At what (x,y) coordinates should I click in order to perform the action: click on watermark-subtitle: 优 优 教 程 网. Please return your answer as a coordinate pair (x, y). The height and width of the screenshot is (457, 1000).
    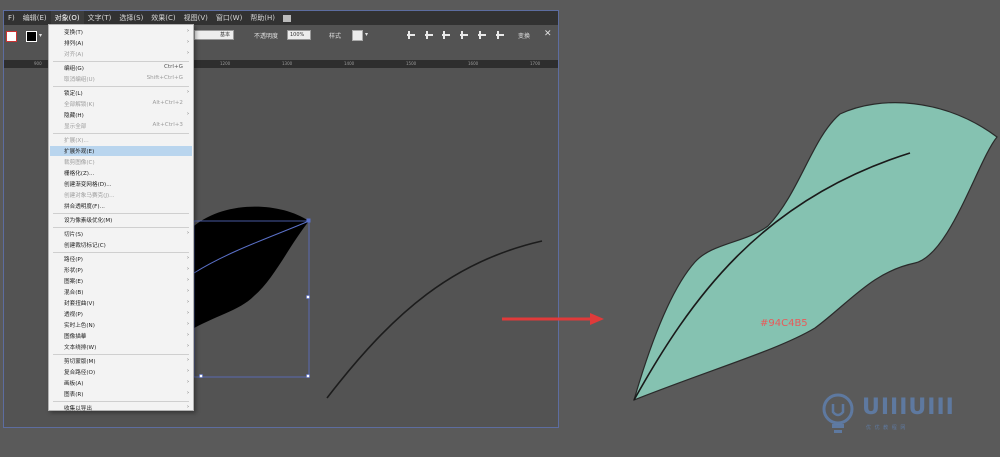
    Looking at the image, I should click on (886, 428).